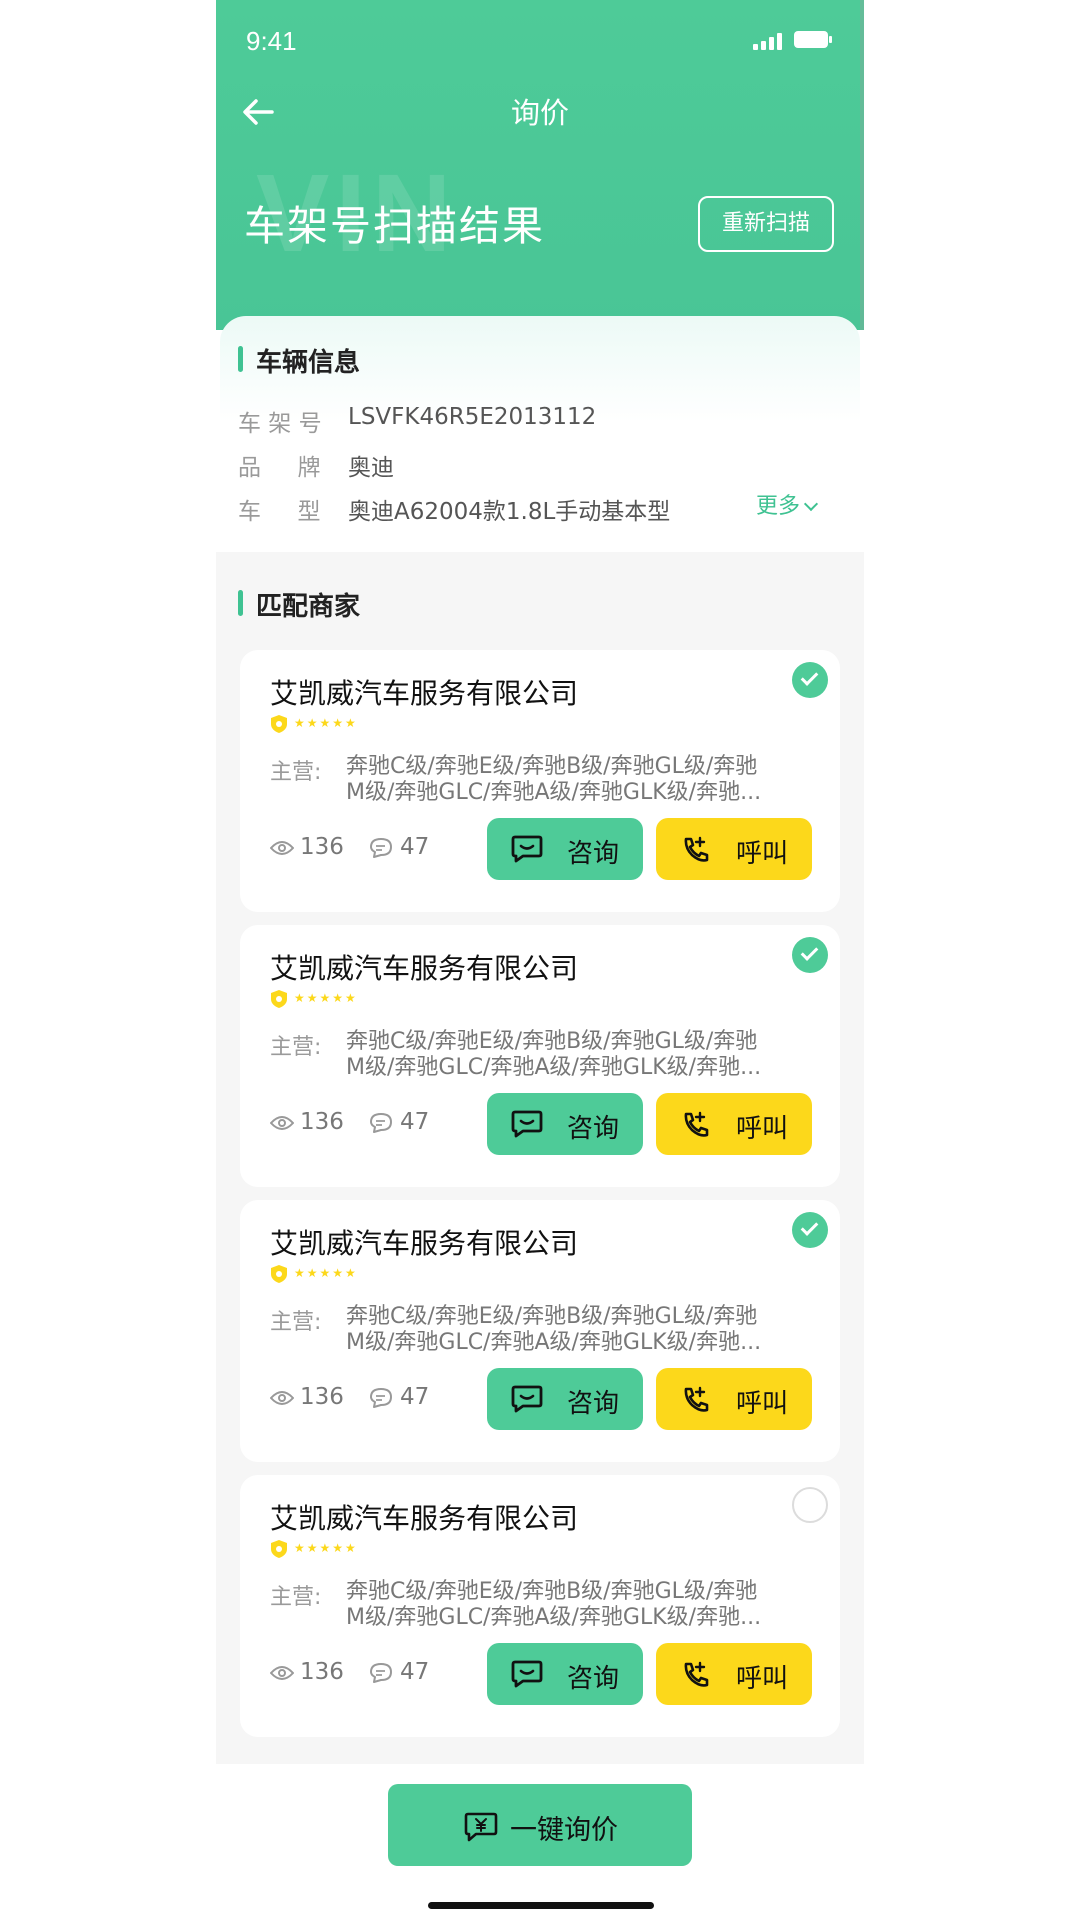  Describe the element at coordinates (564, 1830) in the screenshot. I see `one-click-inquiry-label: 一键询价` at that location.